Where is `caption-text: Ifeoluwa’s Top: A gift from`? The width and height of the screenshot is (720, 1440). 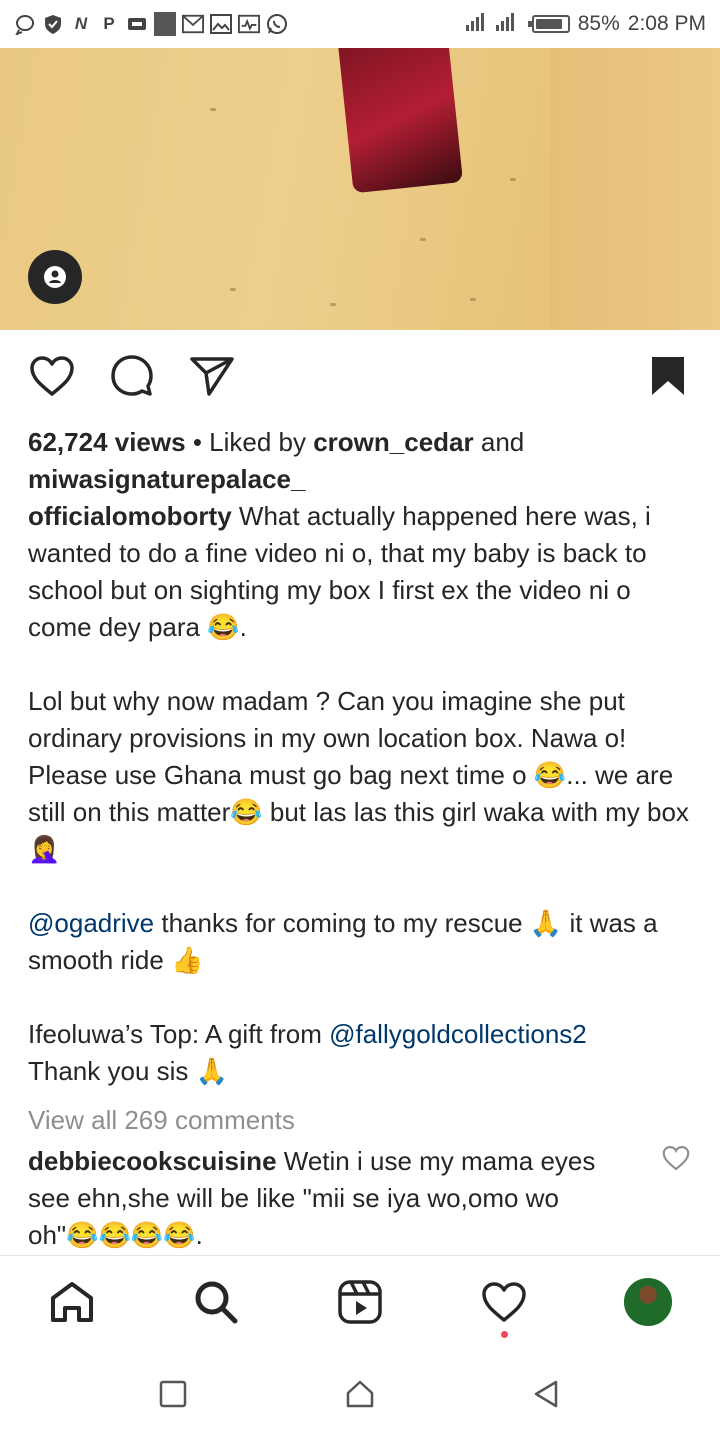
caption-text: Ifeoluwa’s Top: A gift from is located at coordinates (175, 1034).